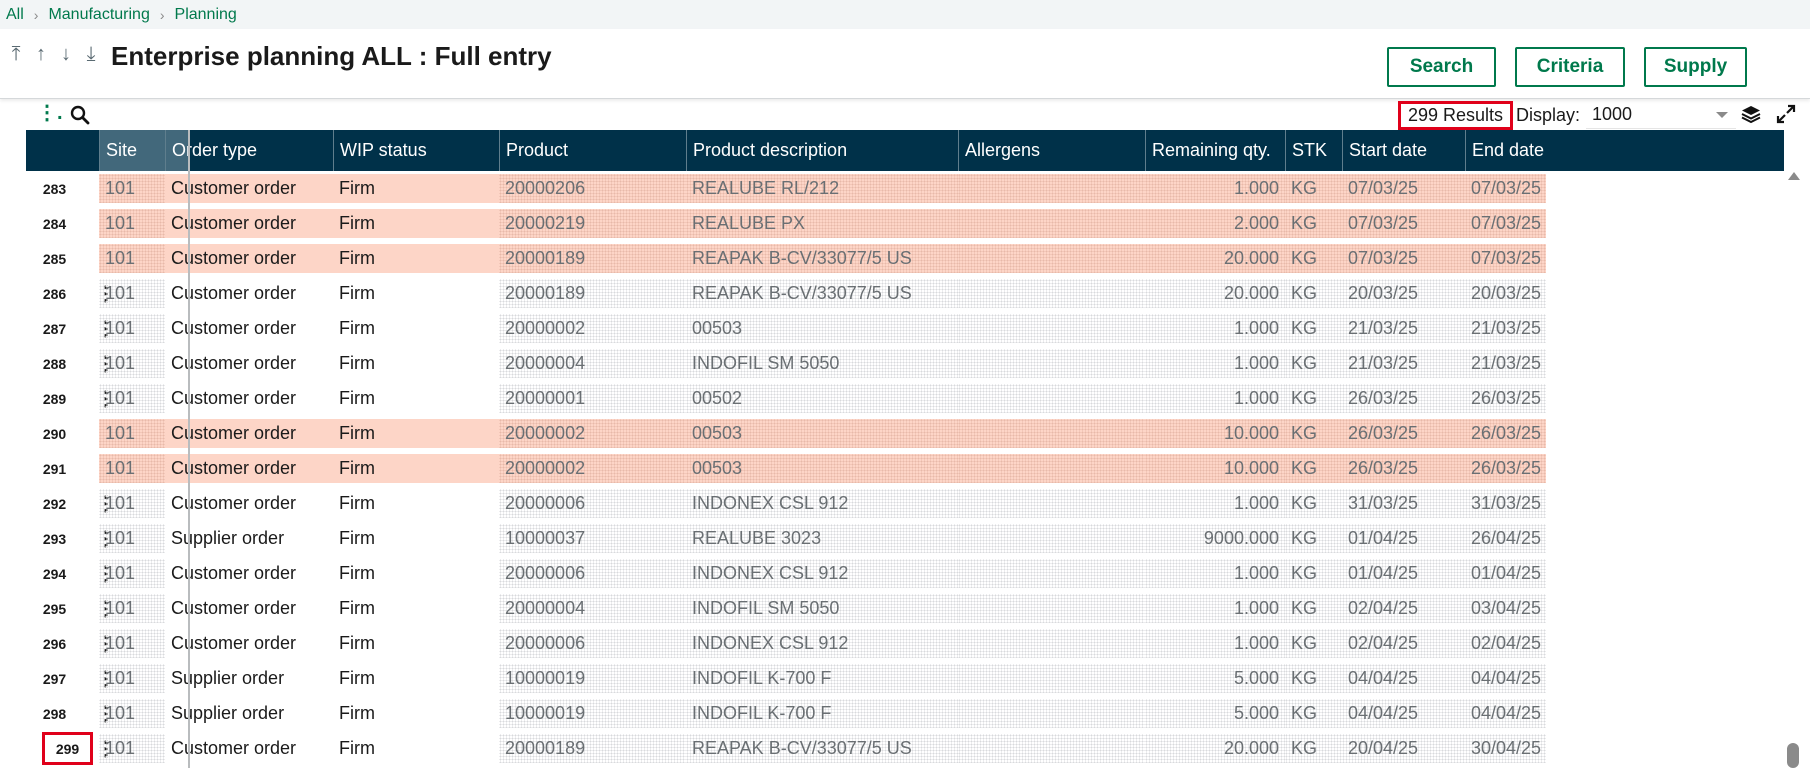 Image resolution: width=1810 pixels, height=768 pixels. What do you see at coordinates (822, 678) in the screenshot?
I see `cell-product-description: INDOFIL K-700 F` at bounding box center [822, 678].